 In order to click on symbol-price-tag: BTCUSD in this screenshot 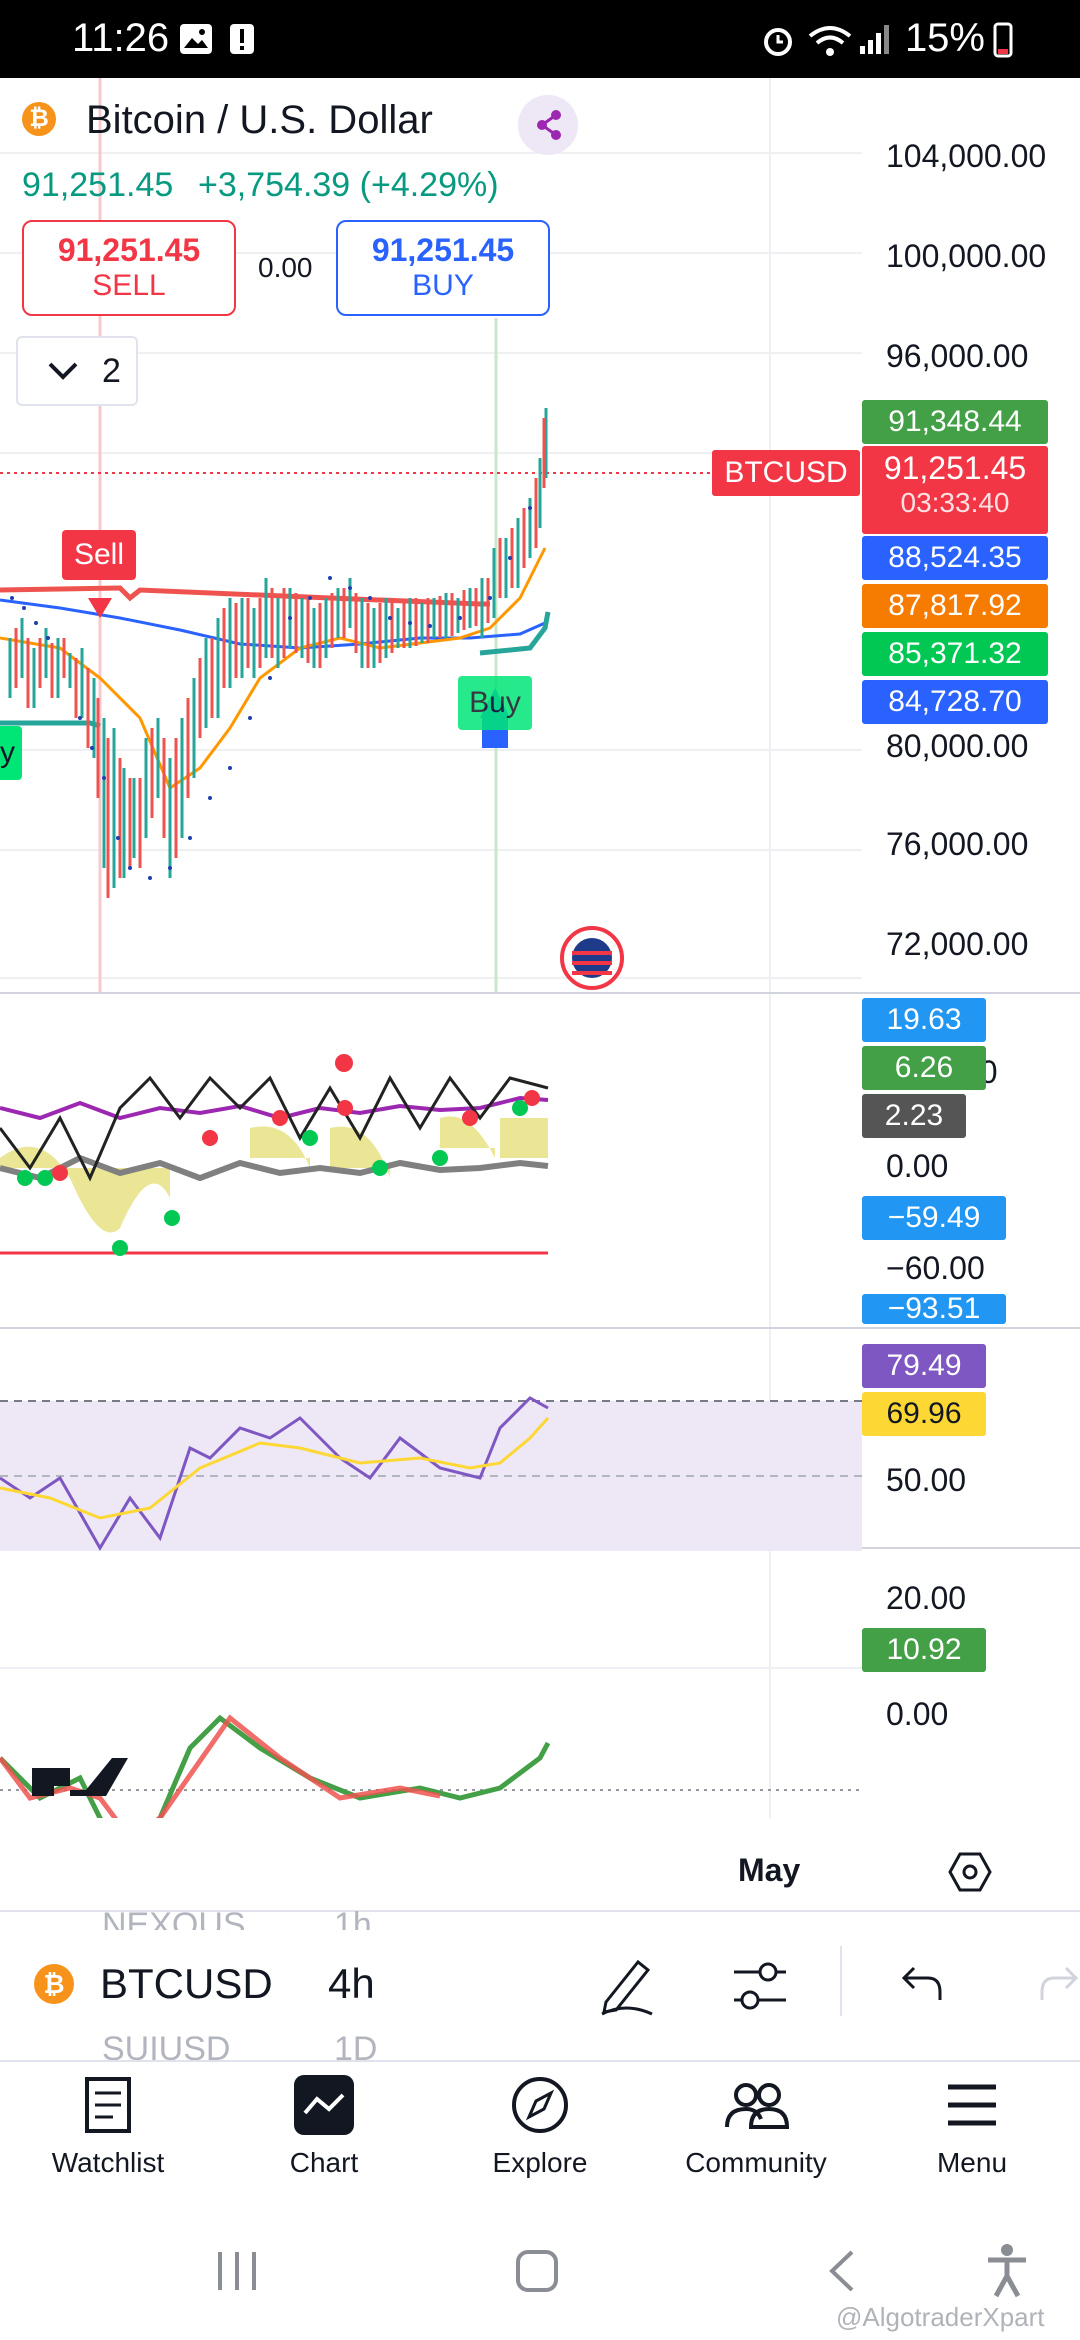, I will do `click(786, 473)`.